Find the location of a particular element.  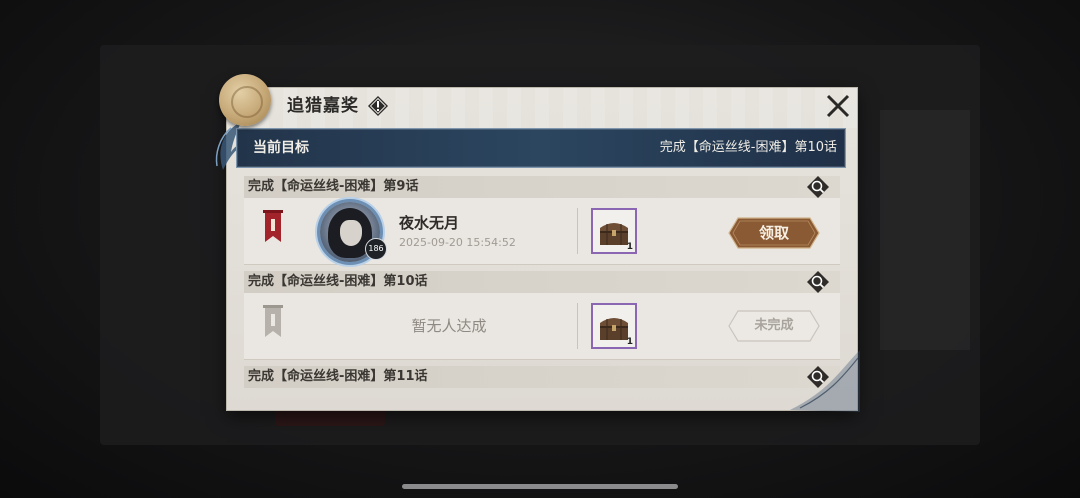

current-goal-bar: 当前目标 完成【命运丝线-困难】第10话 is located at coordinates (541, 148).